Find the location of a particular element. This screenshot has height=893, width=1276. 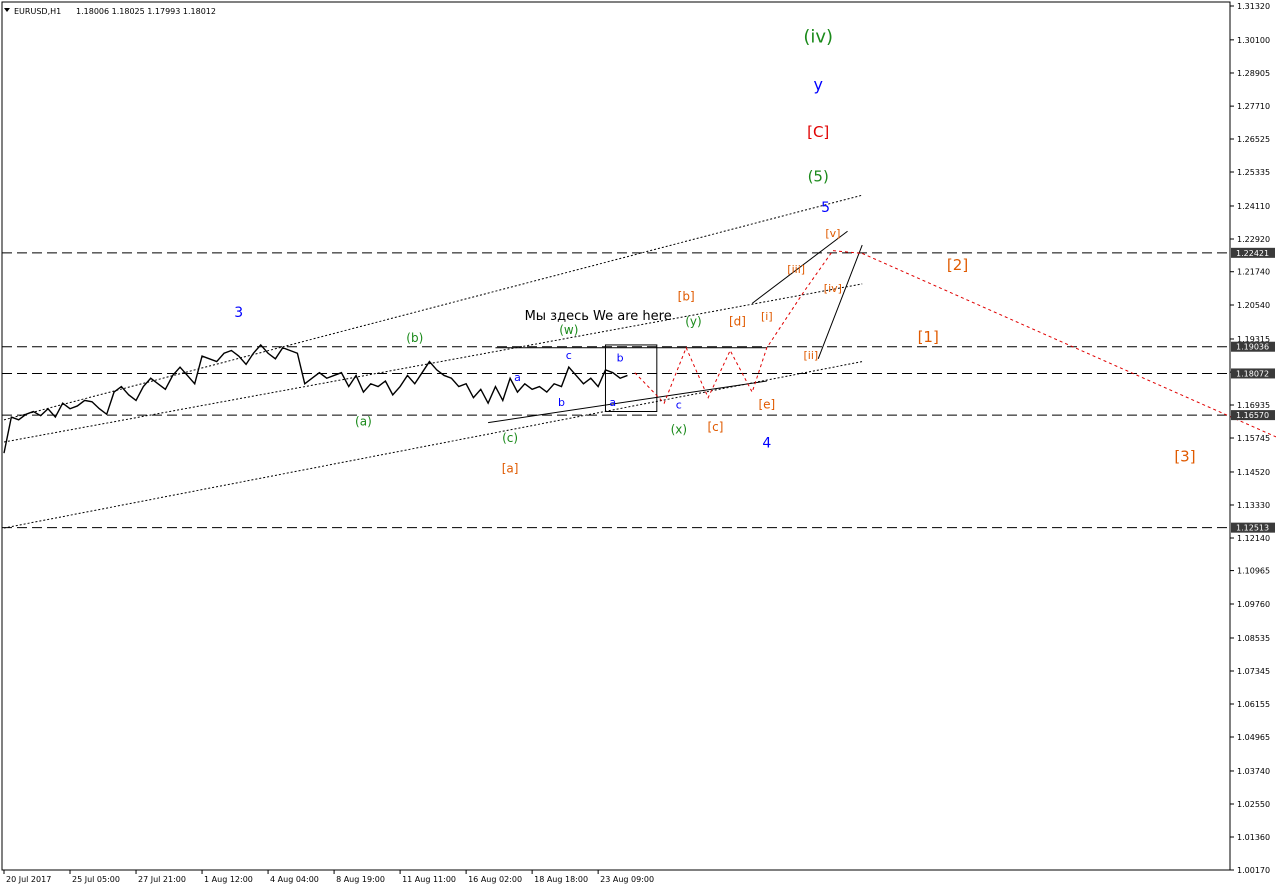

y-tick-label: 1.21740 is located at coordinates (1253, 272).